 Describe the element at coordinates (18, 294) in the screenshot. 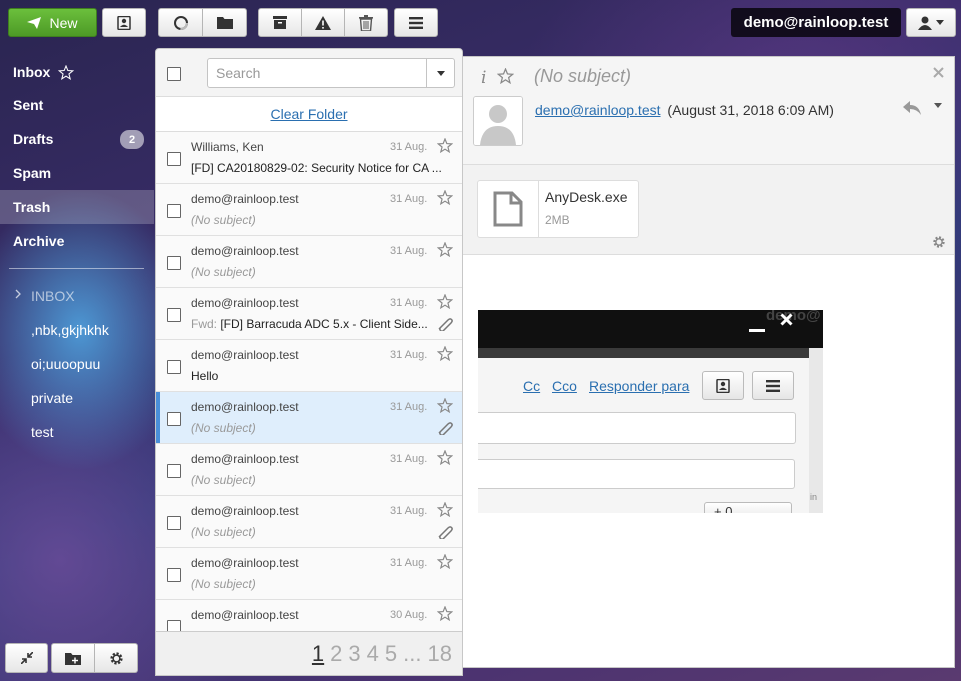

I see `chevron-right-icon` at that location.